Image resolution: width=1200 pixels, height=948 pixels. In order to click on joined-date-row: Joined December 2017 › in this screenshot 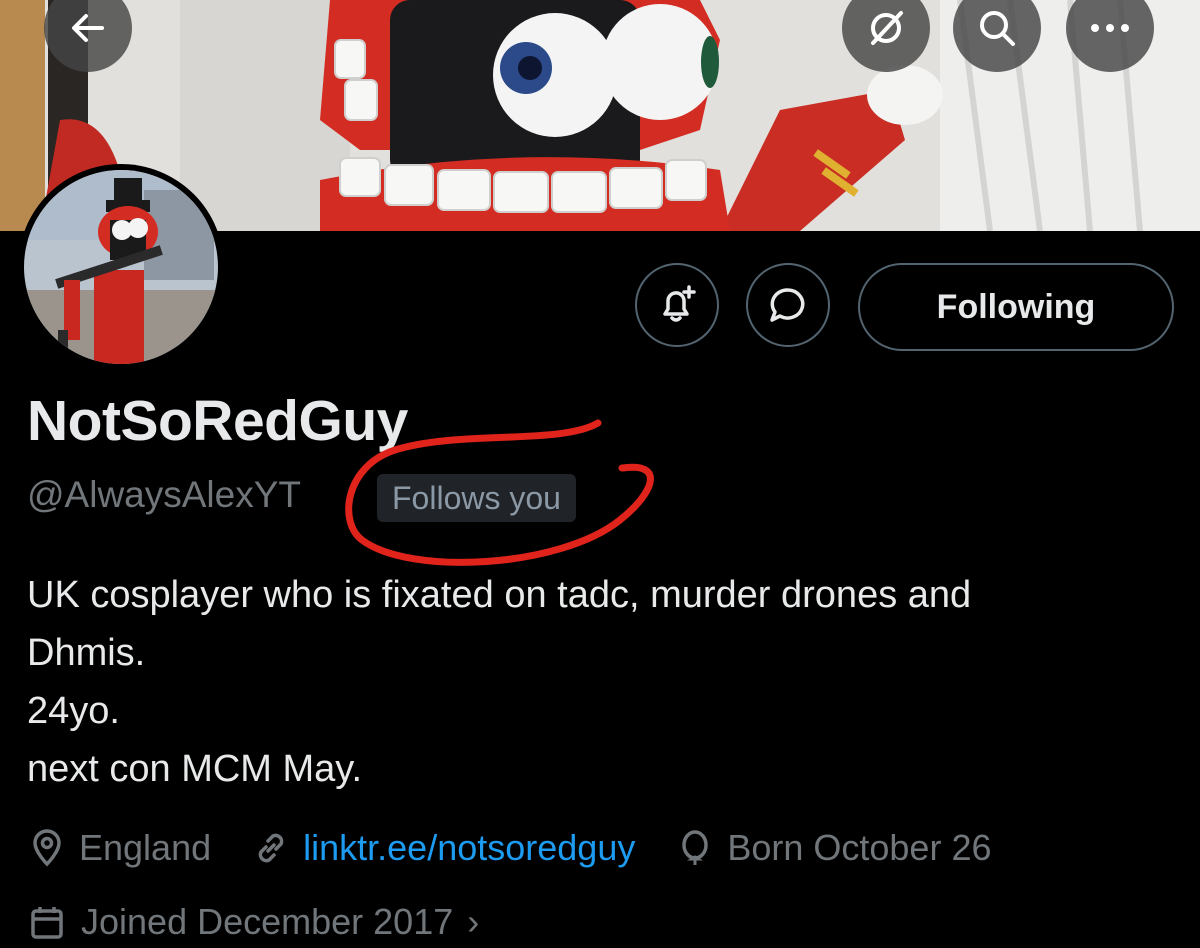, I will do `click(253, 922)`.